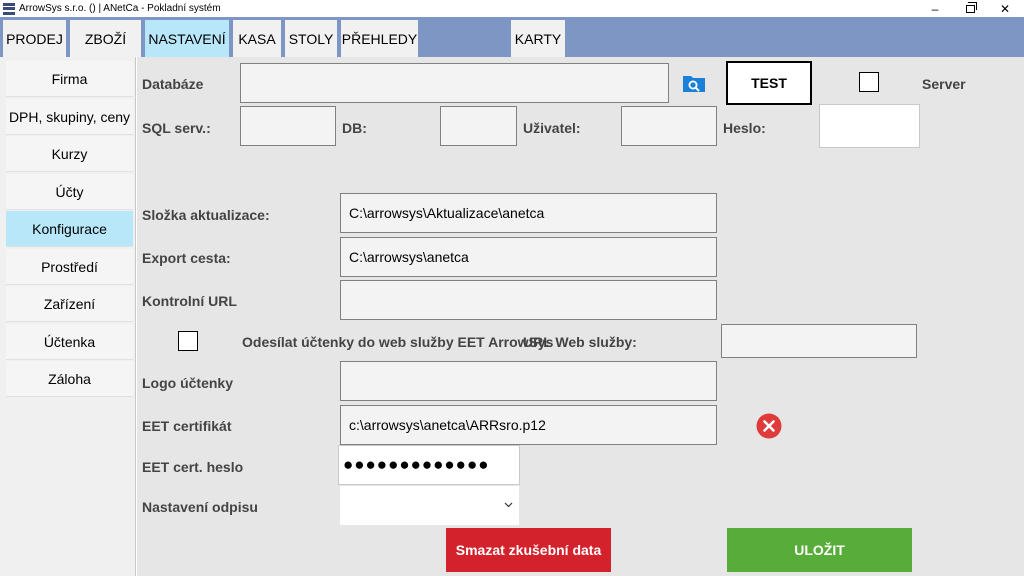 The height and width of the screenshot is (576, 1024). What do you see at coordinates (69, 229) in the screenshot?
I see `sidebar-item-konfigurace: Konfigurace` at bounding box center [69, 229].